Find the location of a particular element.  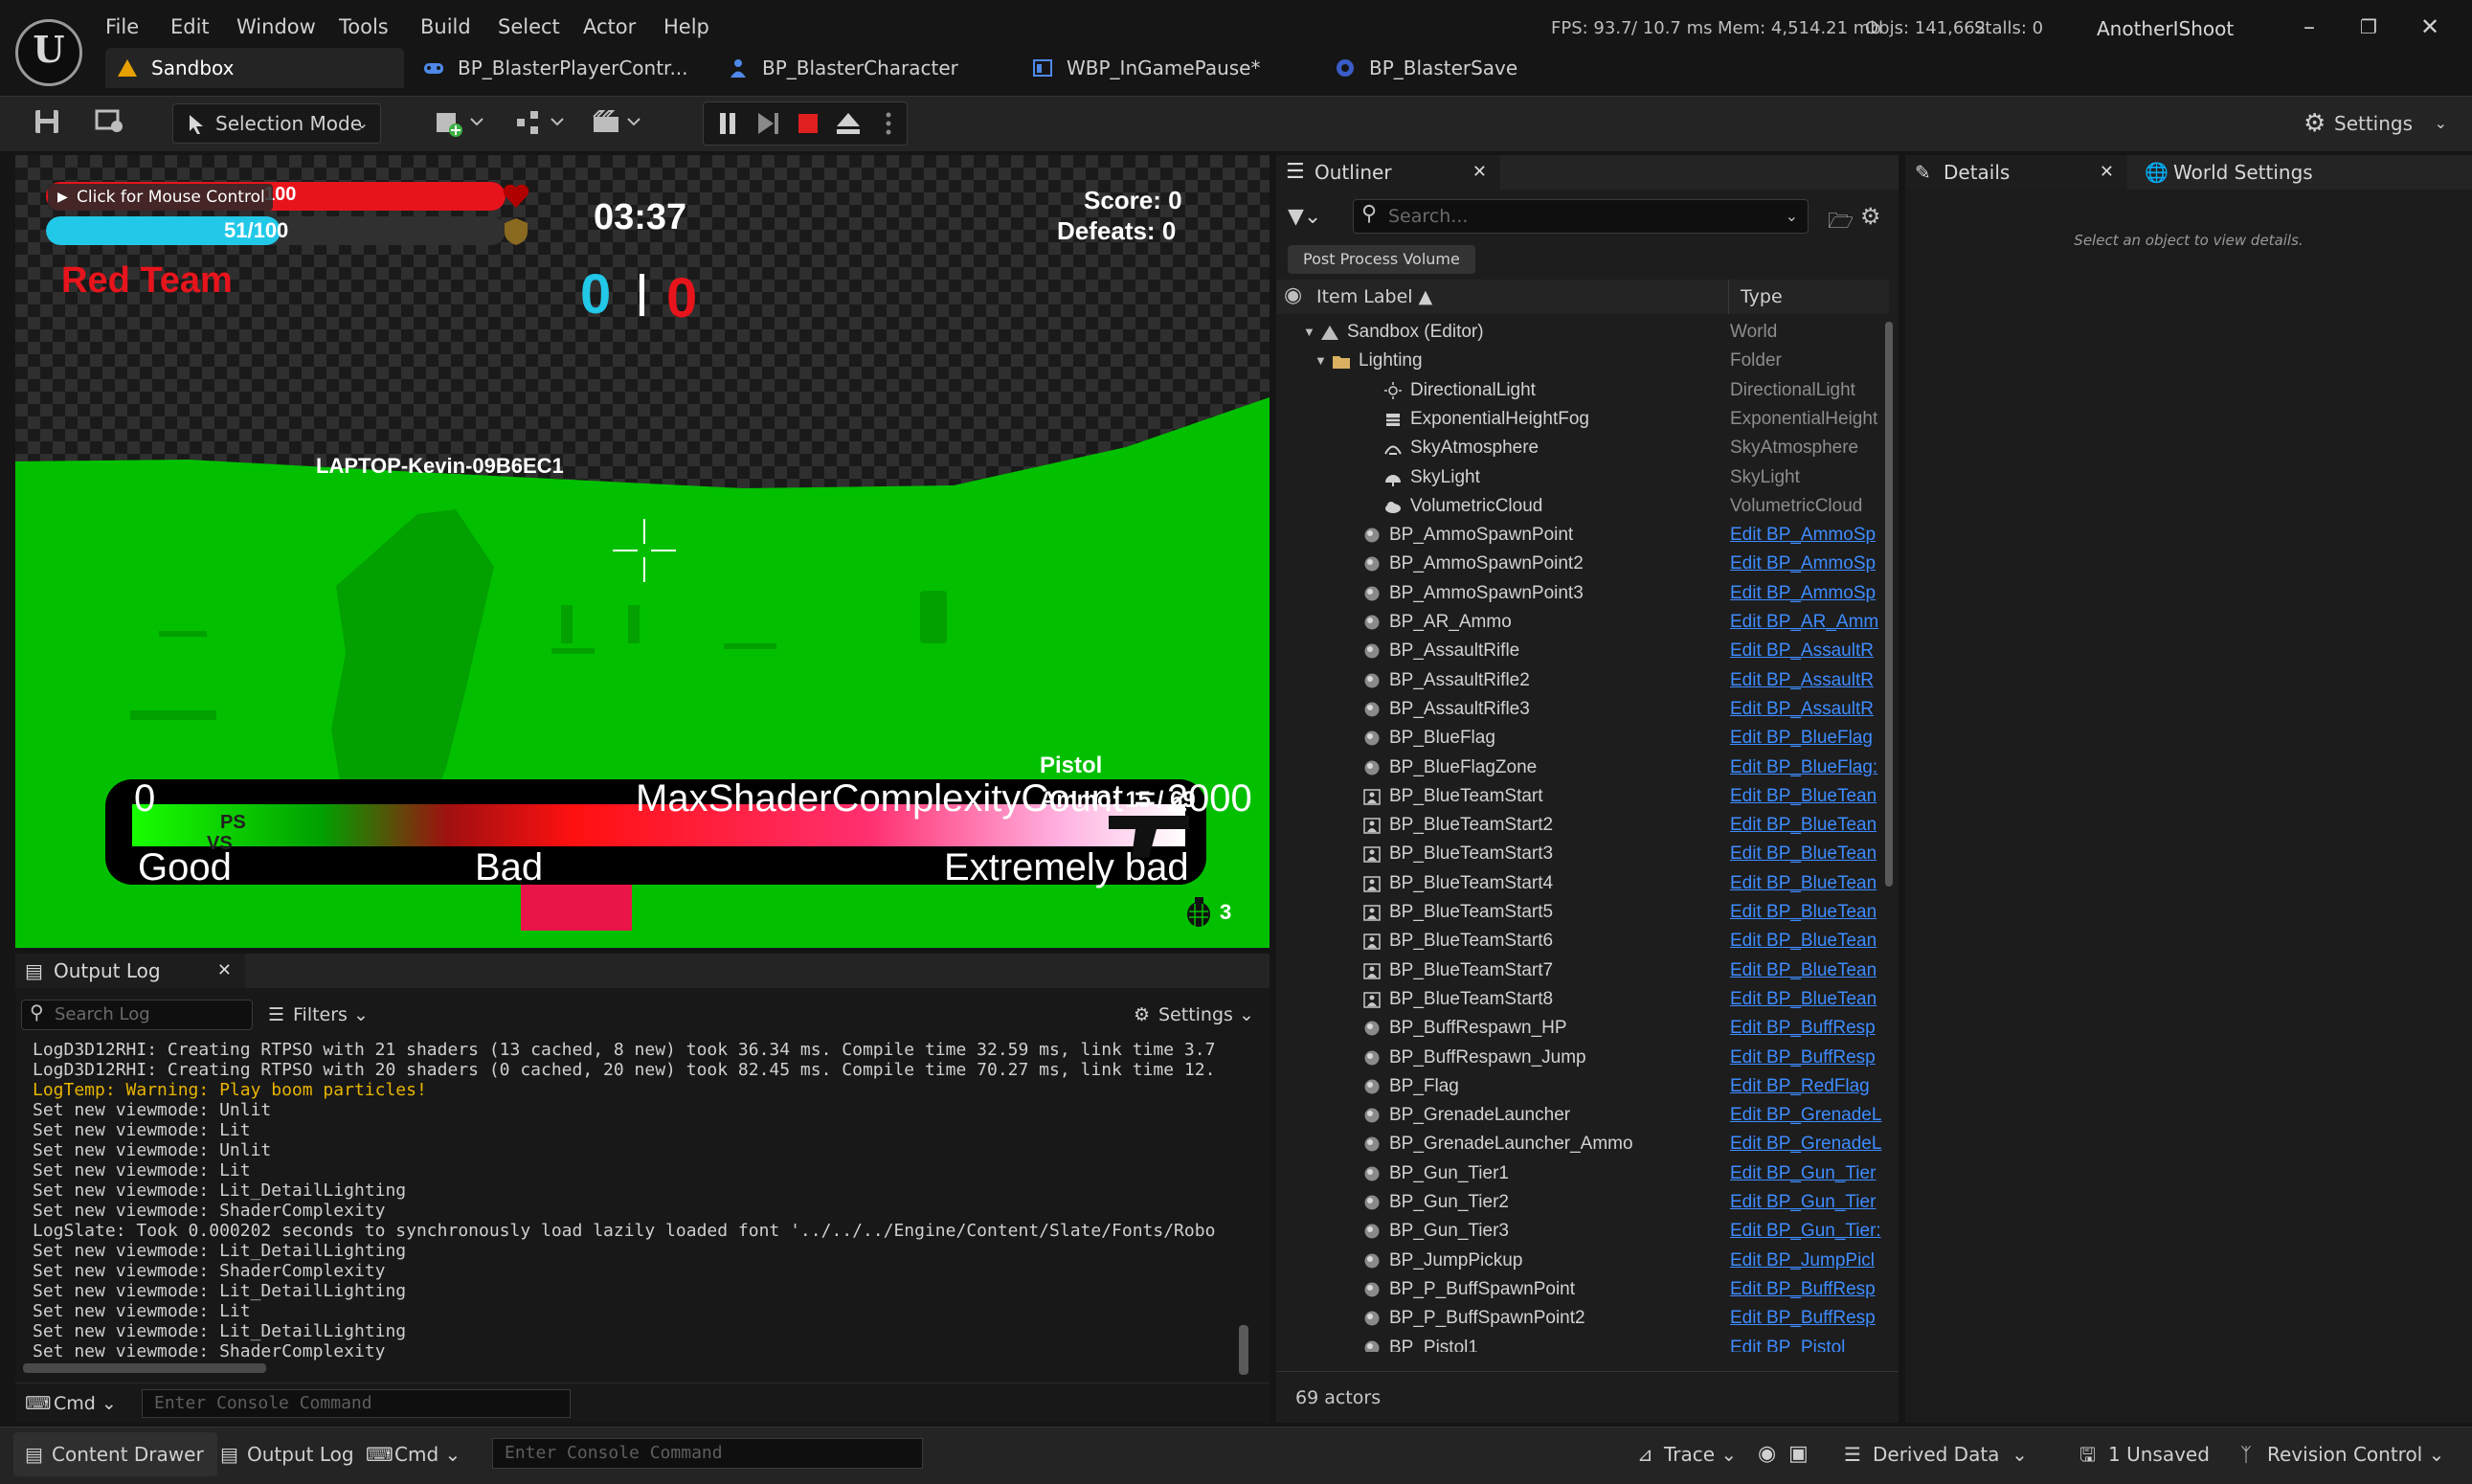

settings-button: ⚙ Settings ⌄ is located at coordinates (2376, 123).